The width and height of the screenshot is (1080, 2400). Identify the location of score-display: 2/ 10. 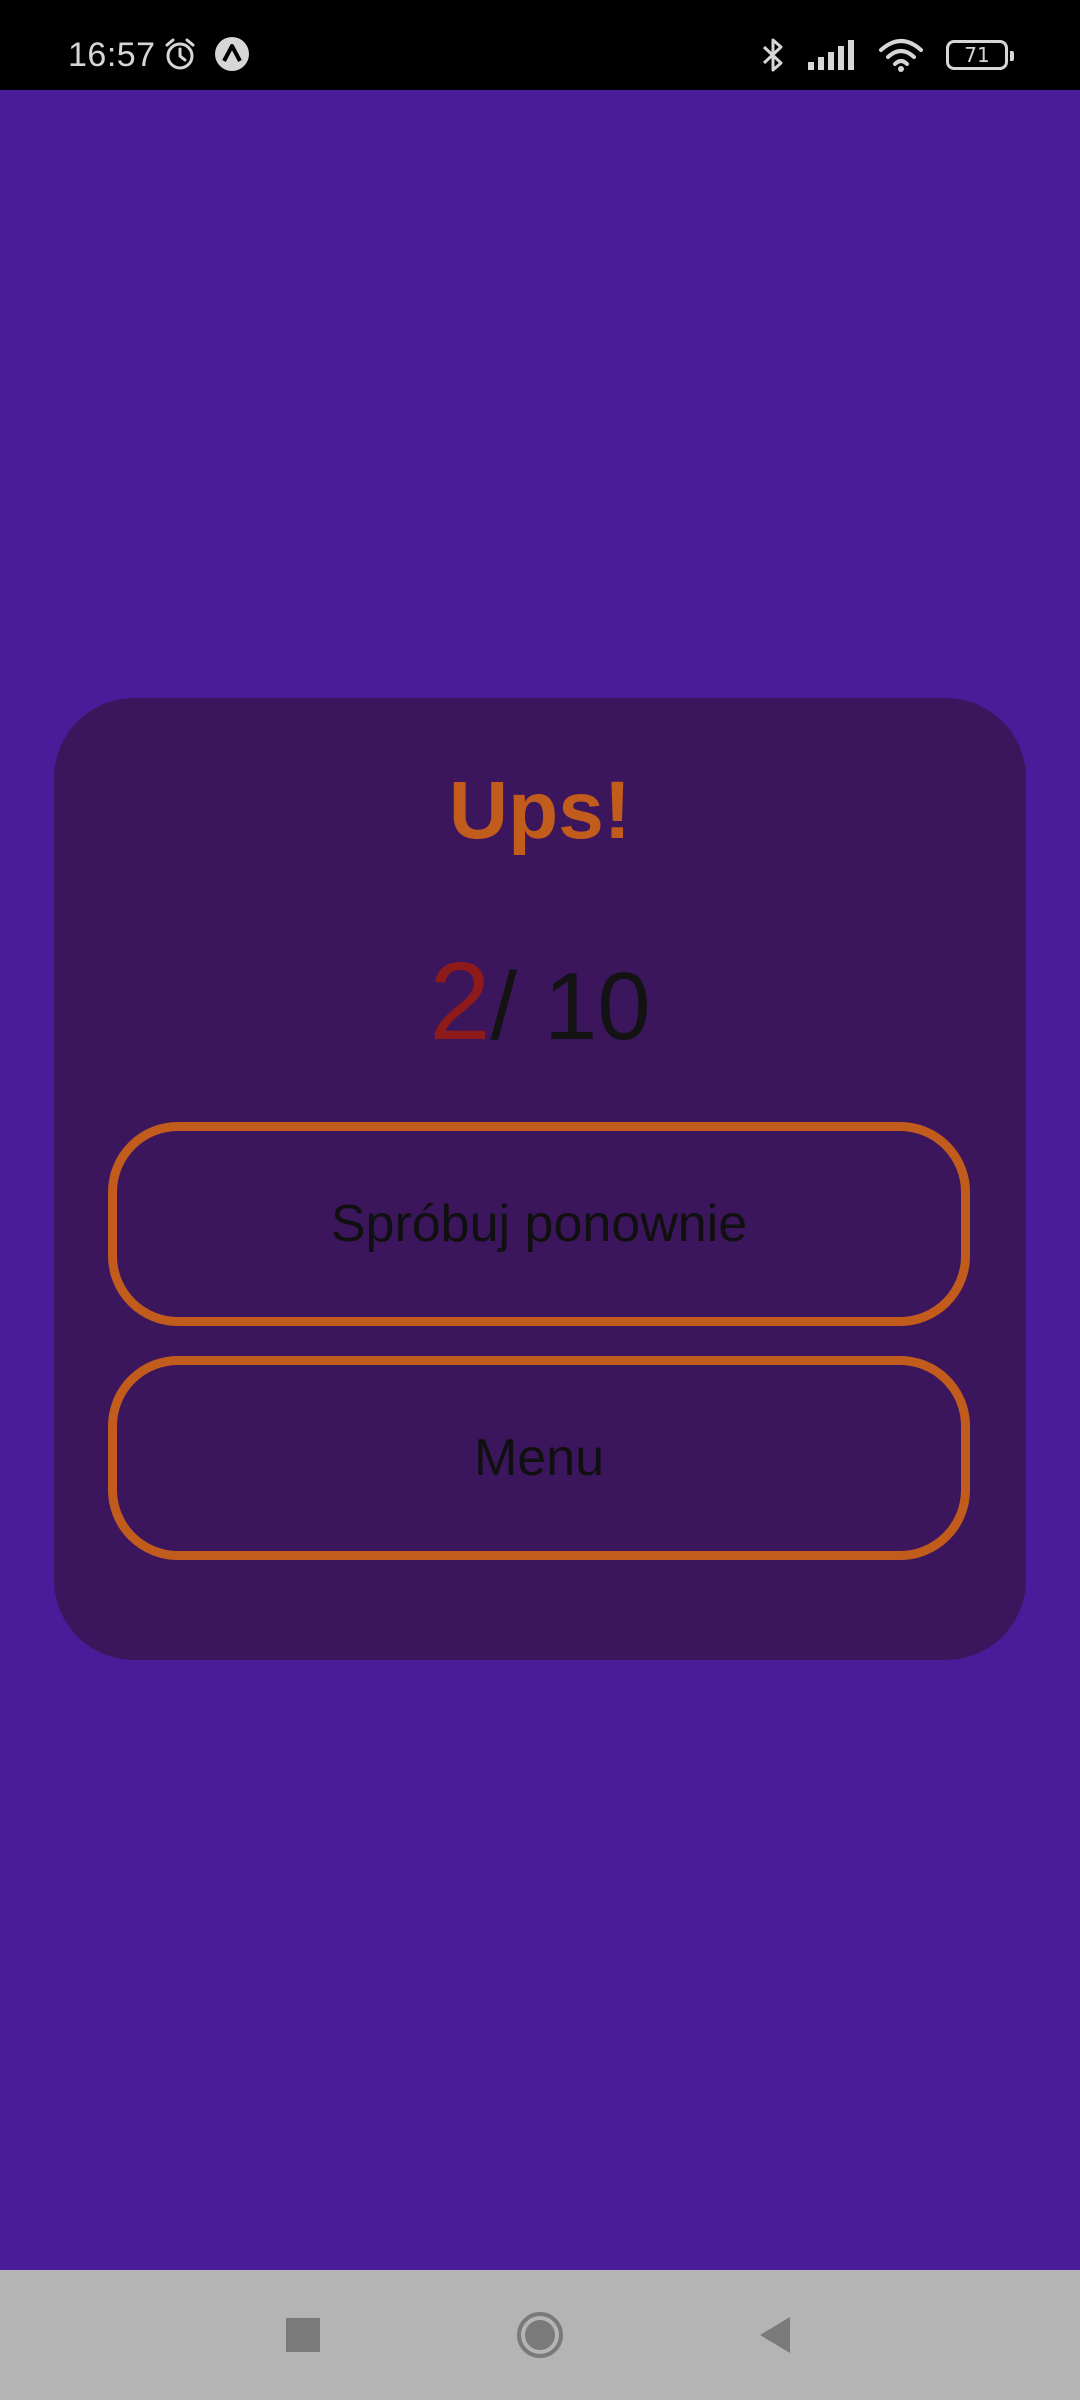
(540, 1001).